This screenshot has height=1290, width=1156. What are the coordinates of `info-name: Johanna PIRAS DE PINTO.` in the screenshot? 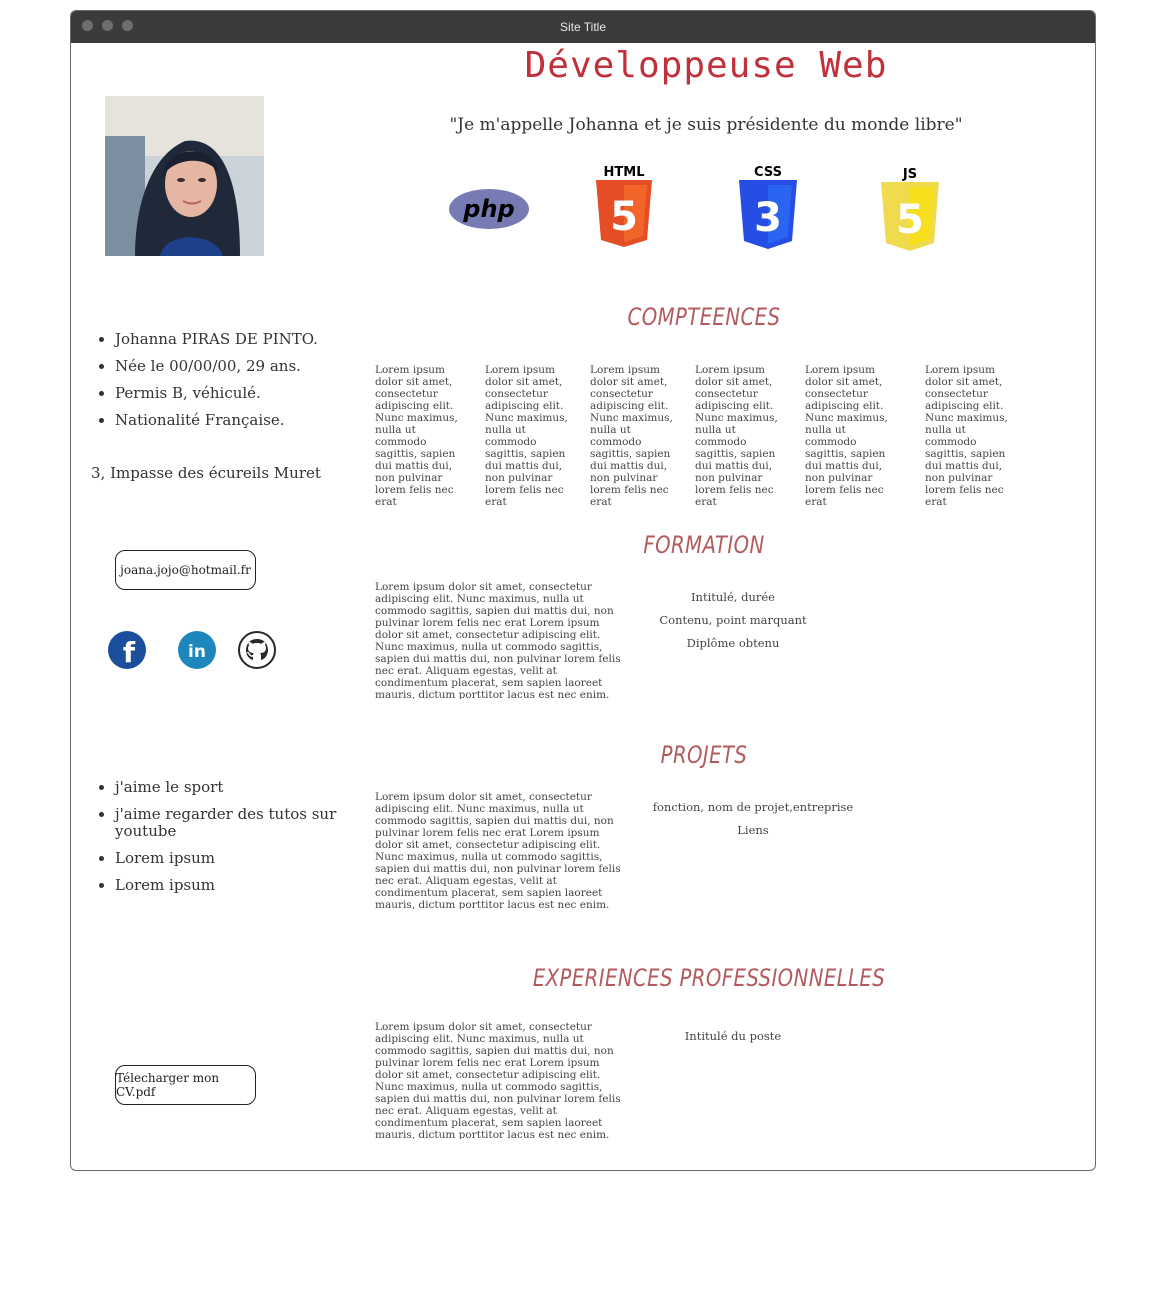 It's located at (216, 342).